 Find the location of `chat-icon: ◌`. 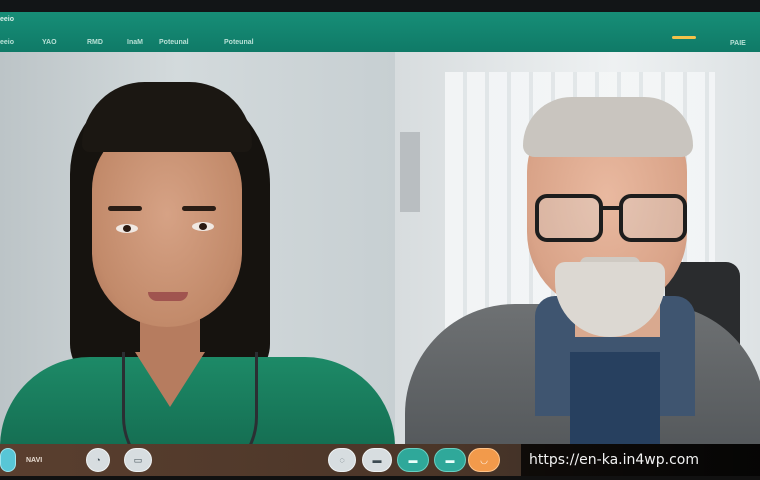

chat-icon: ◌ is located at coordinates (342, 460).